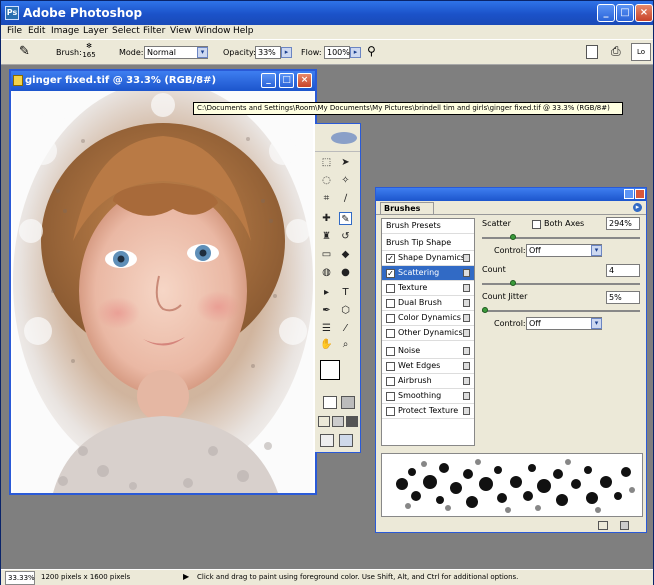 The width and height of the screenshot is (654, 585). I want to click on list-item-shape-dynamics: ✓ Shape Dynamics, so click(428, 258).